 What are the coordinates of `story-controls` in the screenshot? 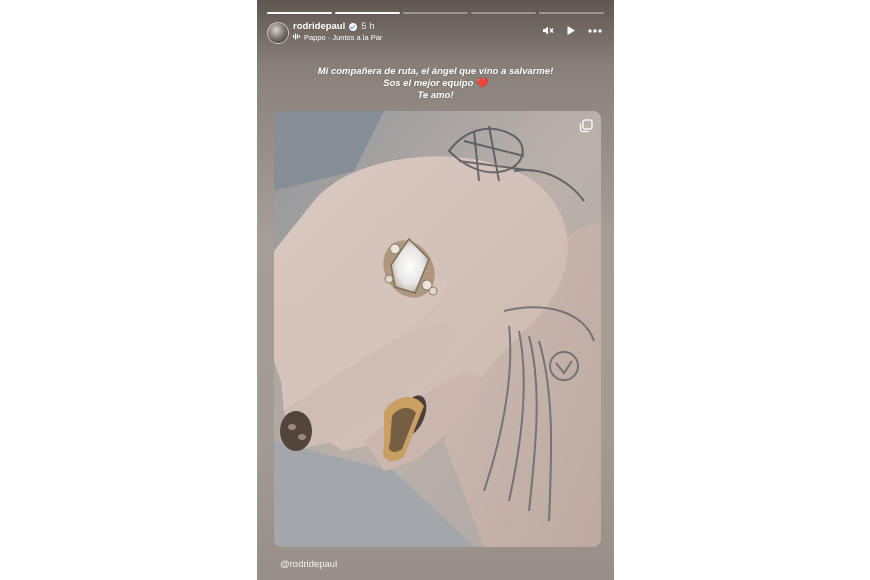 It's located at (572, 30).